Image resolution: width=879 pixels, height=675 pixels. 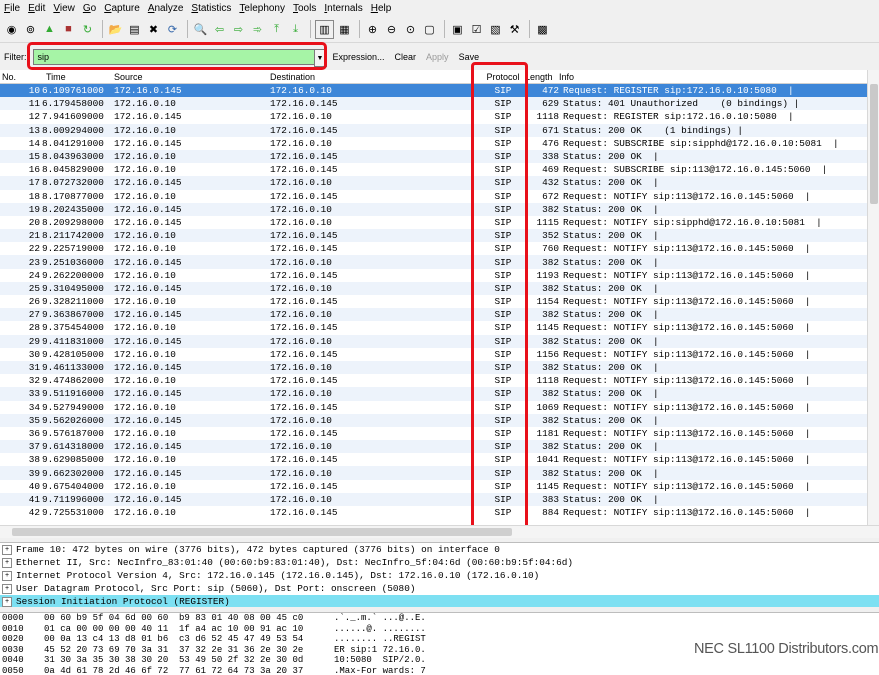 What do you see at coordinates (68, 29) in the screenshot?
I see `stop-capture-icon: ■` at bounding box center [68, 29].